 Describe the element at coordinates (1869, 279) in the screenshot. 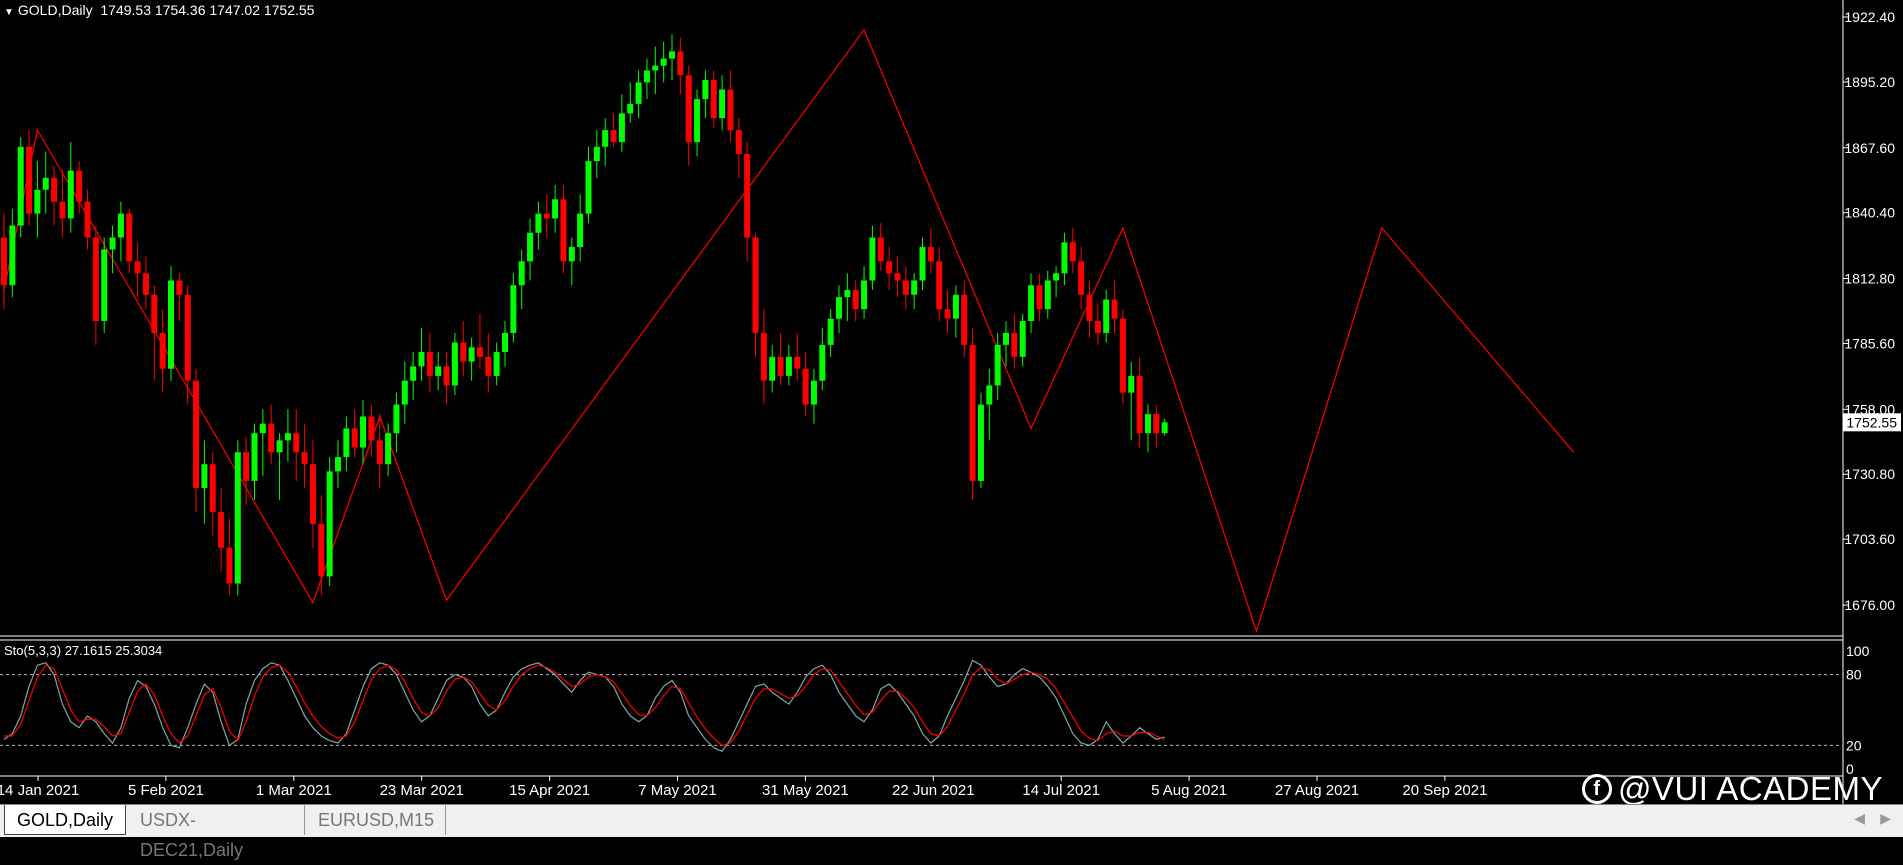

I see `price-tick-label: 1812.80` at that location.